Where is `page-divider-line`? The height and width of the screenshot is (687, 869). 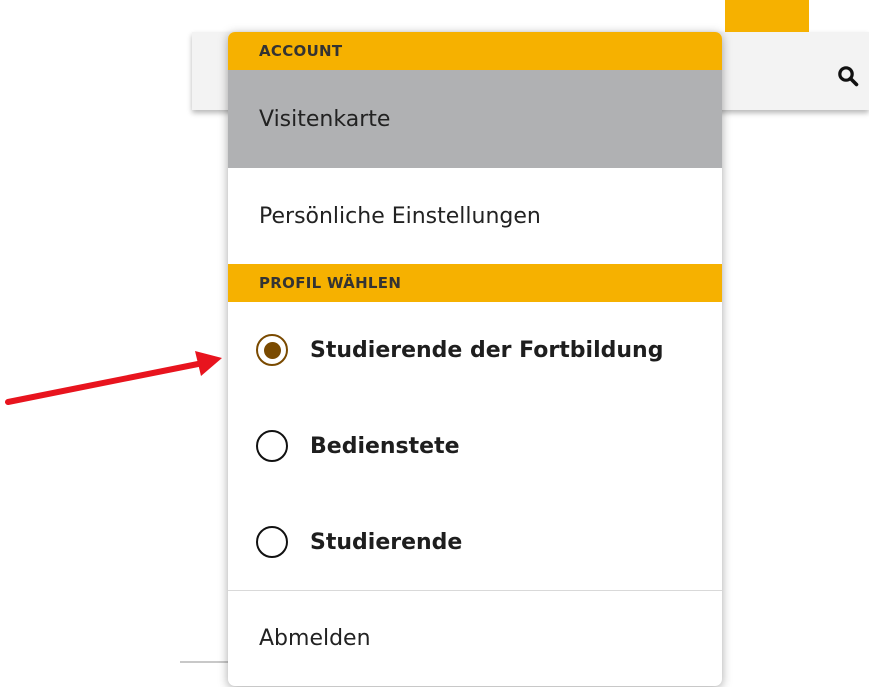
page-divider-line is located at coordinates (205, 662).